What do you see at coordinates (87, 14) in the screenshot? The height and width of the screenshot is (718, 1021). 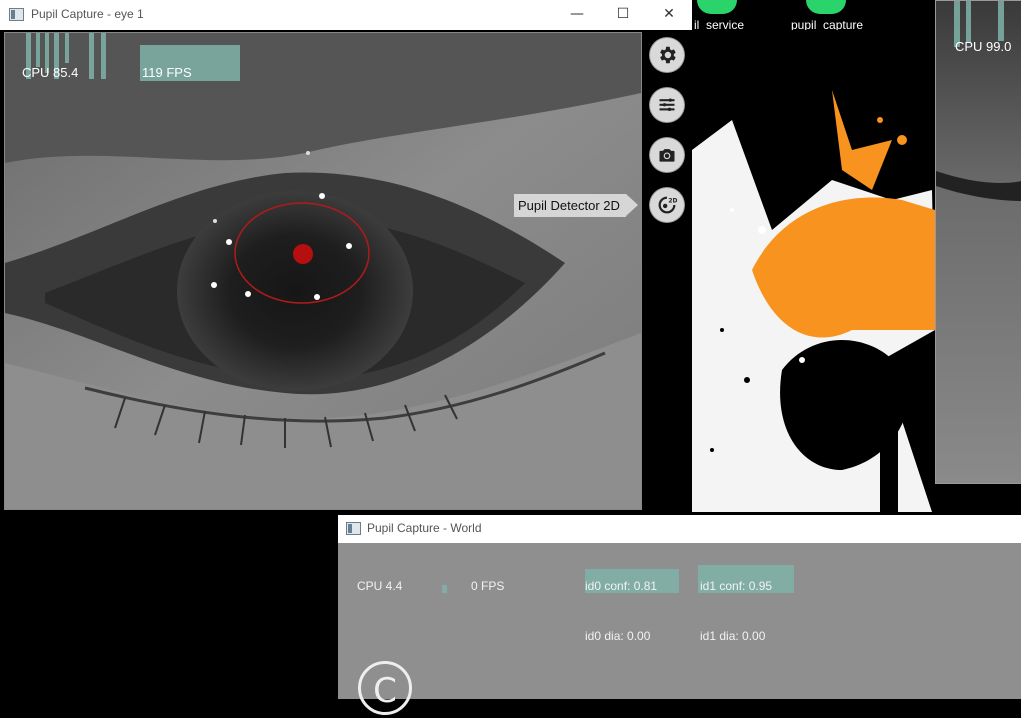 I see `eye-window-title: Pupil Capture - eye 1` at bounding box center [87, 14].